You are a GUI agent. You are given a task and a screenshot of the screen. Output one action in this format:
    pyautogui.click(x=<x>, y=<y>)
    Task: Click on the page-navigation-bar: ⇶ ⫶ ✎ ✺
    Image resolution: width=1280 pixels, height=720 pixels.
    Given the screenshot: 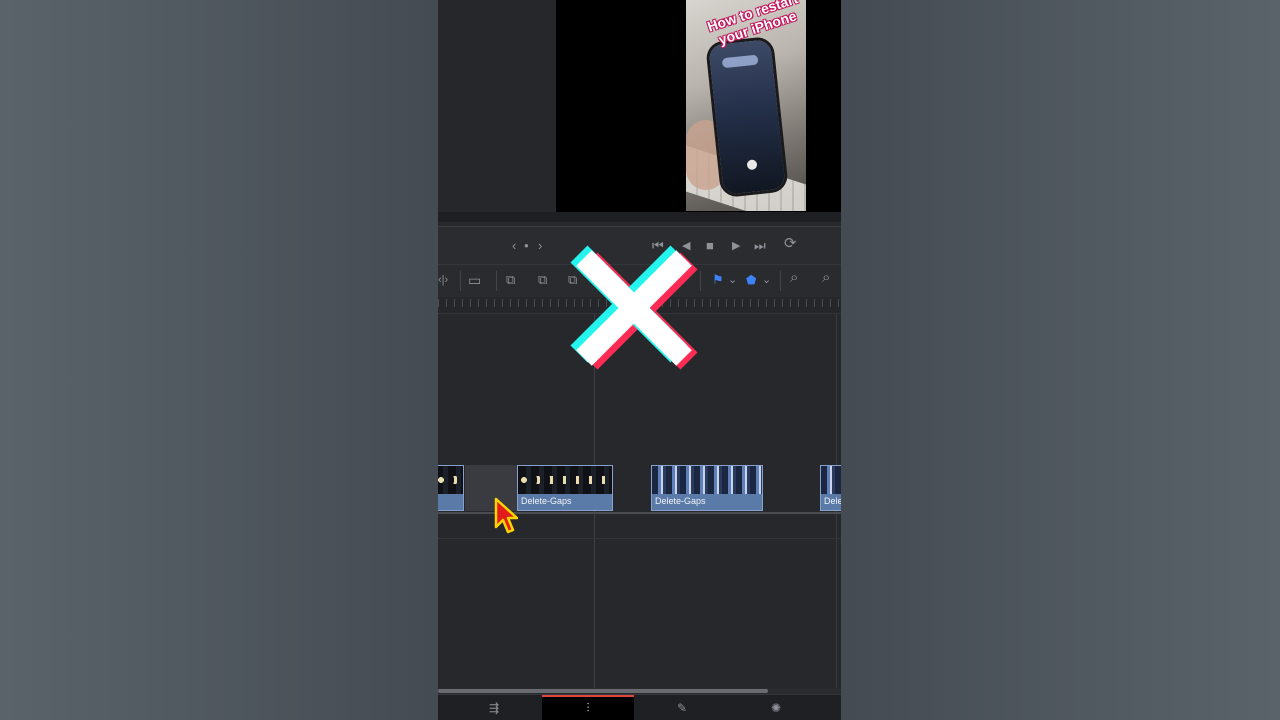 What is the action you would take?
    pyautogui.click(x=639, y=707)
    